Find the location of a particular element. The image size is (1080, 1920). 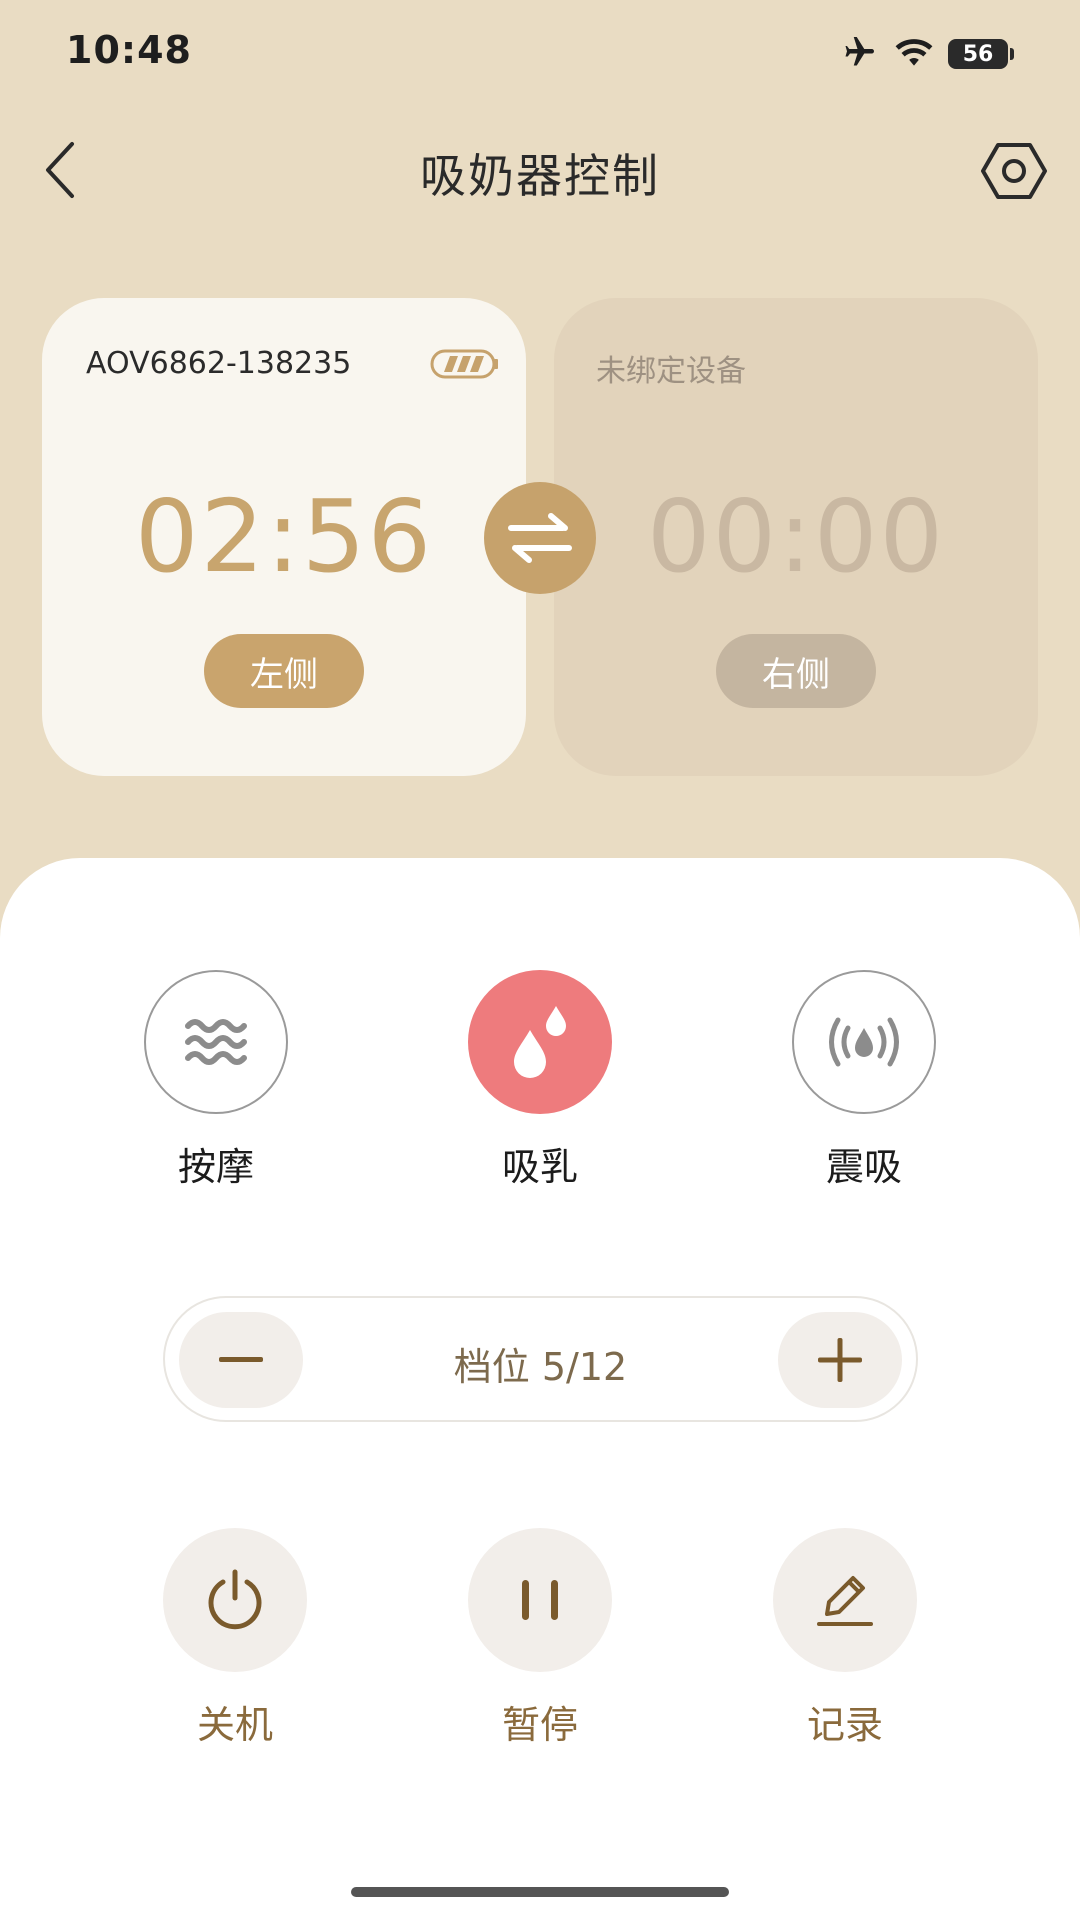

timer-display: 00:00 is located at coordinates (796, 536).